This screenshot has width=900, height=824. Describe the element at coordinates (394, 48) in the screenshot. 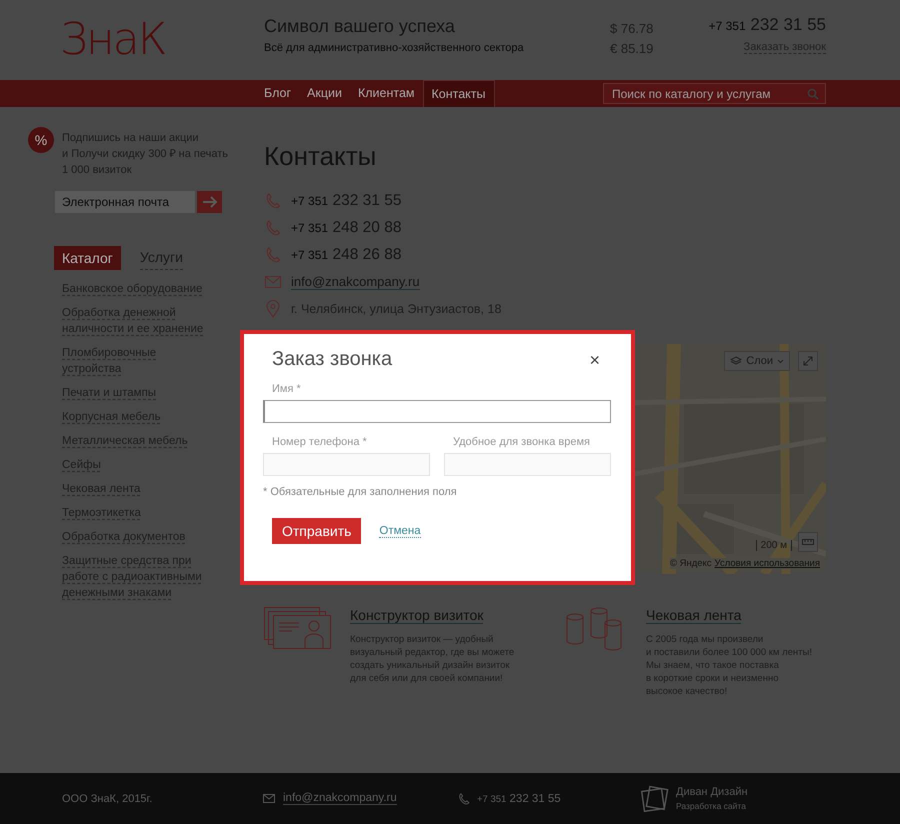

I see `site-subtitle: Всё для административно-хозяйственного сектора` at that location.